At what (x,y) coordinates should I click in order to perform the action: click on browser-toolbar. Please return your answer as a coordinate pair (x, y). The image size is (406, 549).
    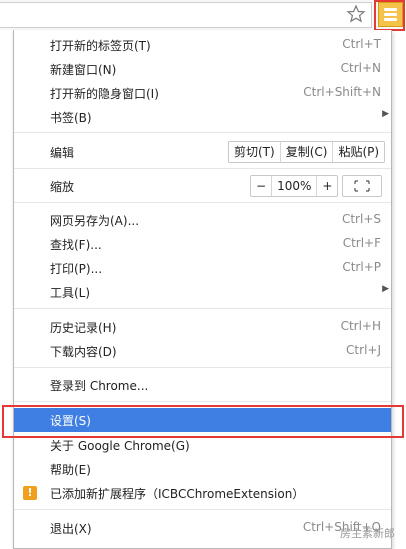
    Looking at the image, I should click on (203, 15).